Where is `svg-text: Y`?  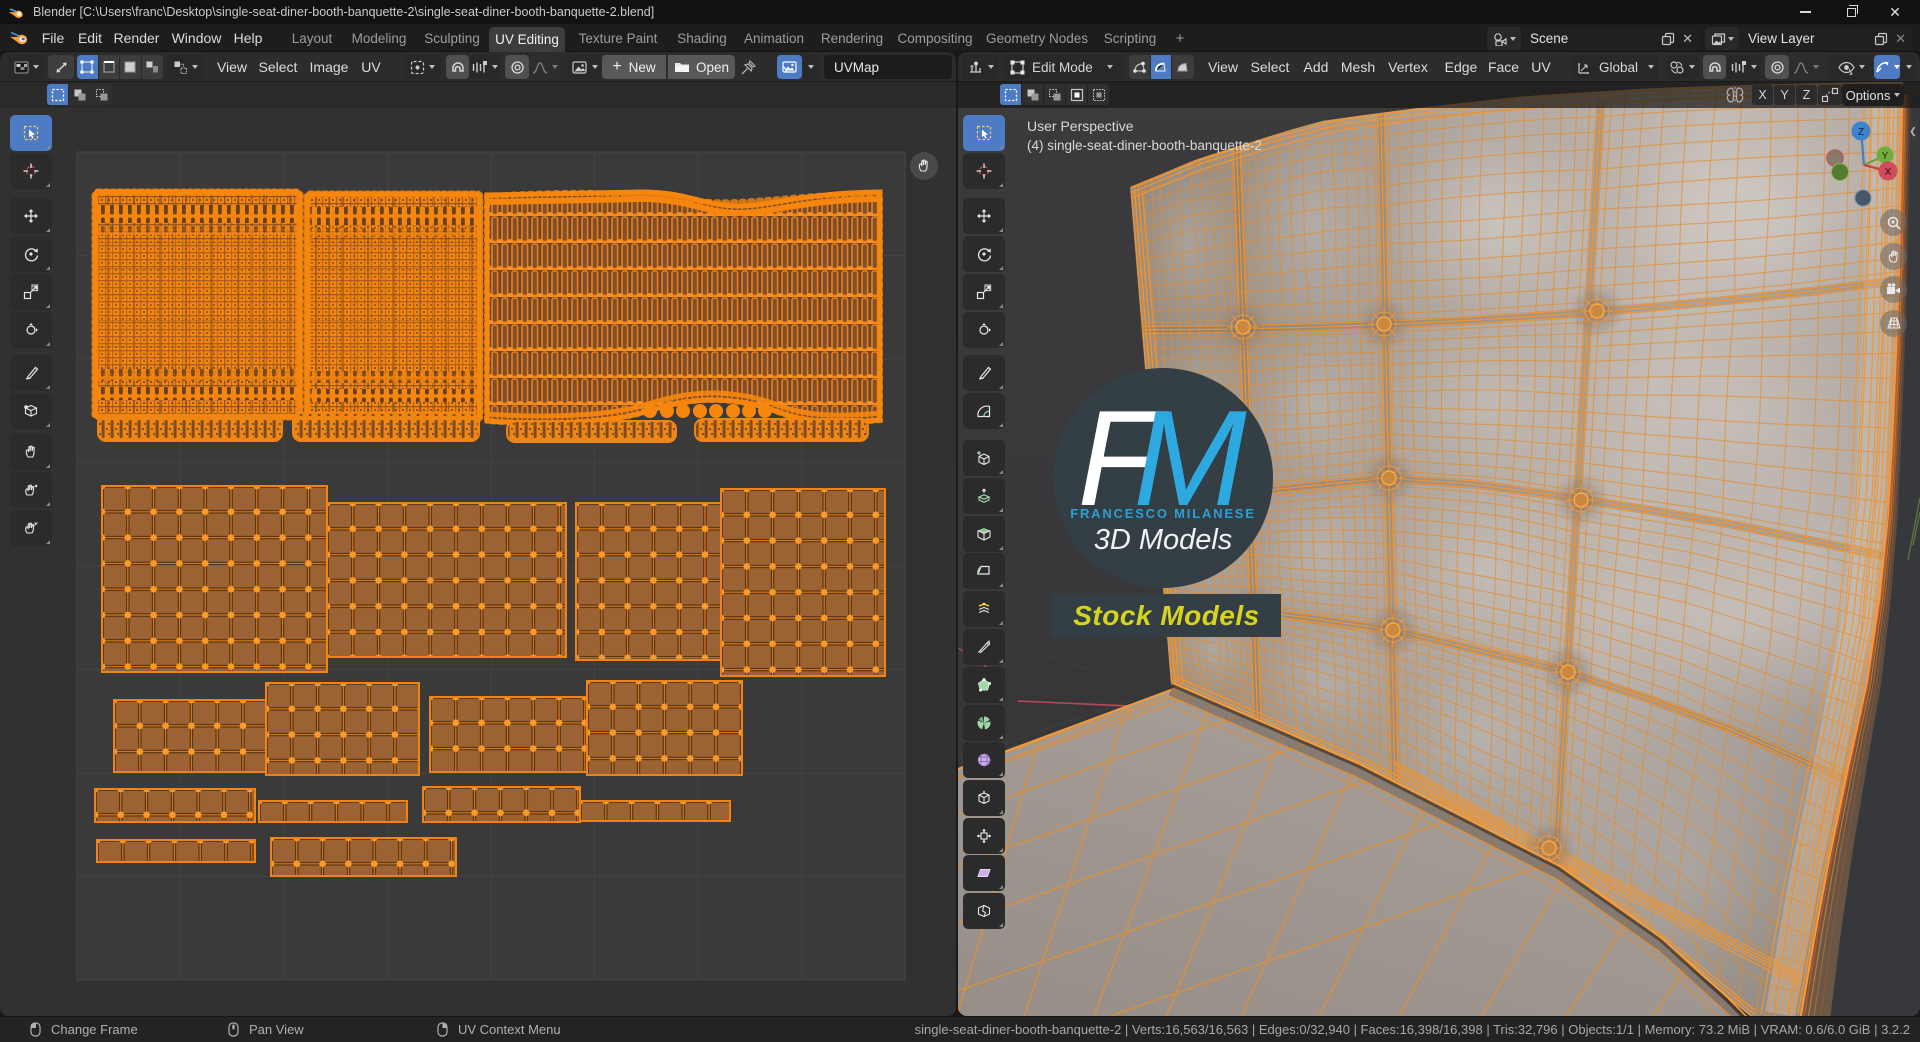
svg-text: Y is located at coordinates (1885, 156).